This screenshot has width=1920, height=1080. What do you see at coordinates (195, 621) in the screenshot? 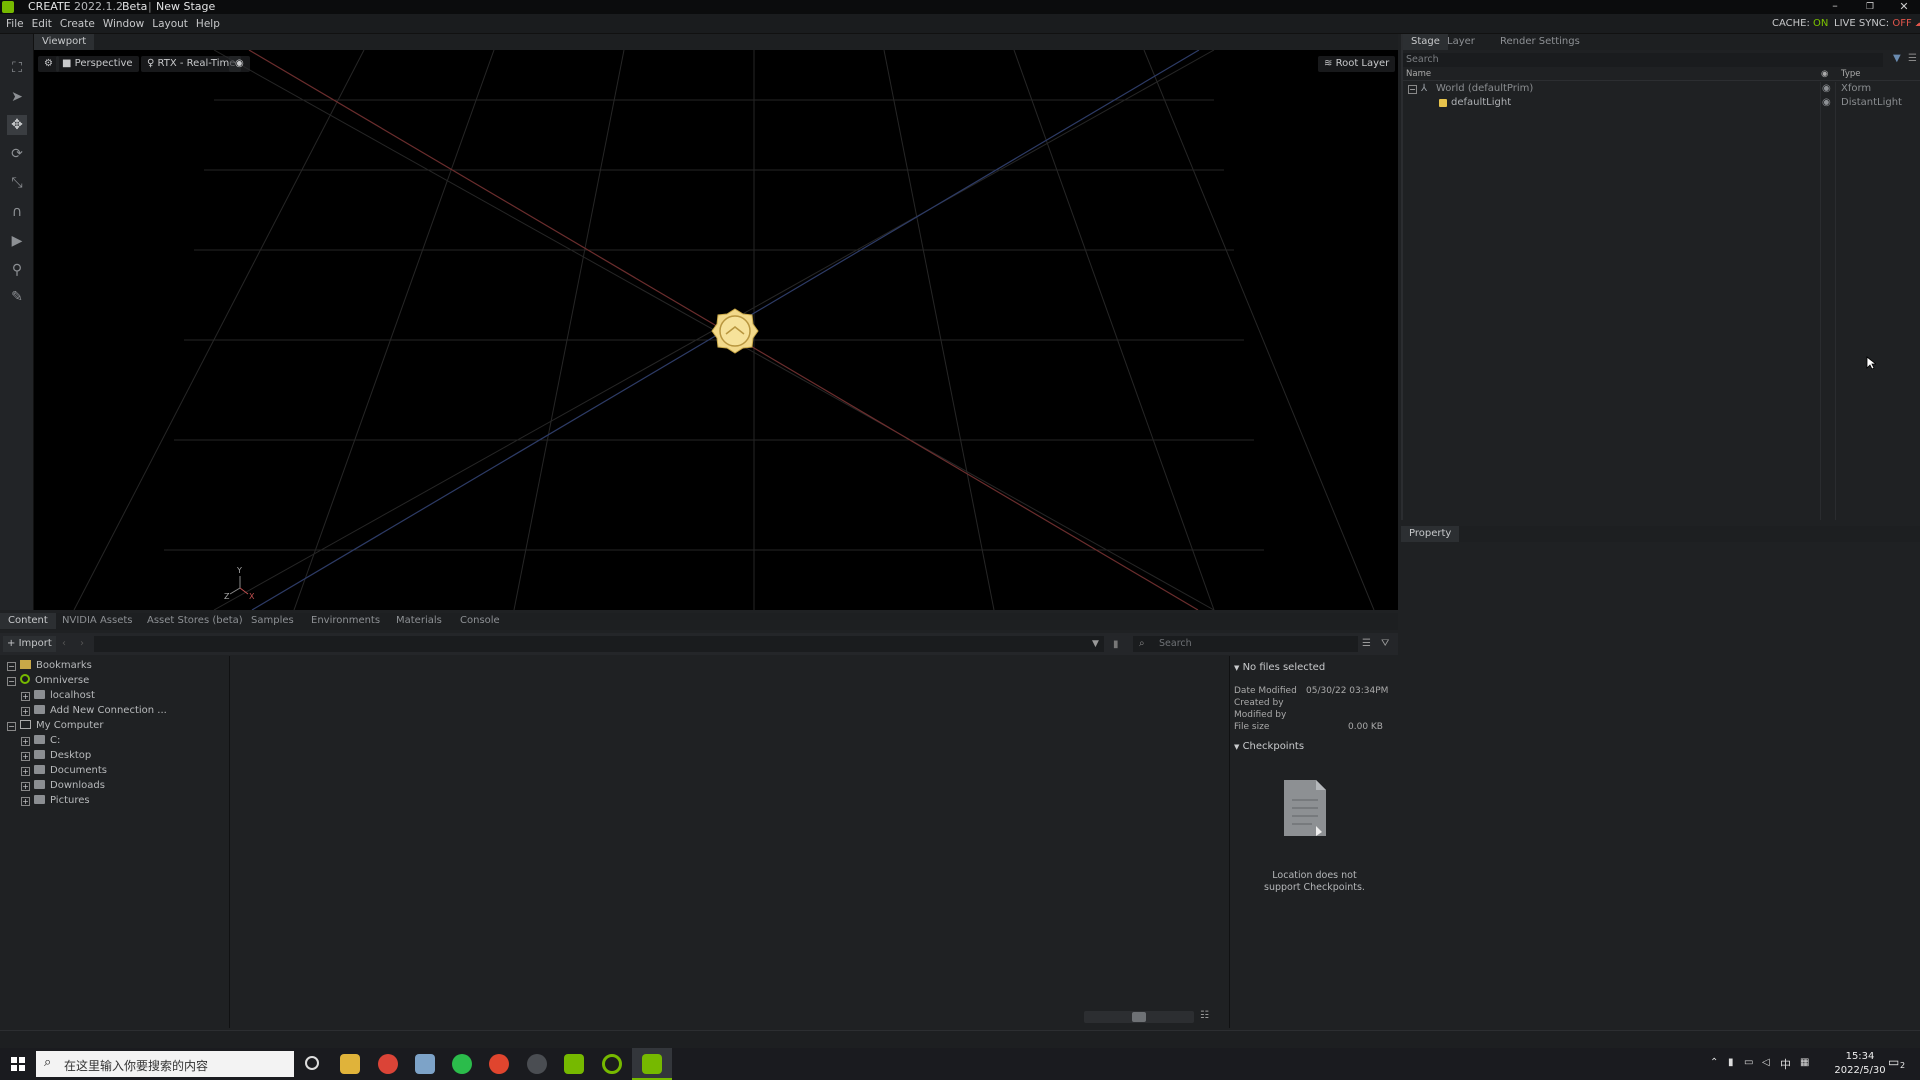
I see `tab-asset-stores: Asset Stores (beta)` at bounding box center [195, 621].